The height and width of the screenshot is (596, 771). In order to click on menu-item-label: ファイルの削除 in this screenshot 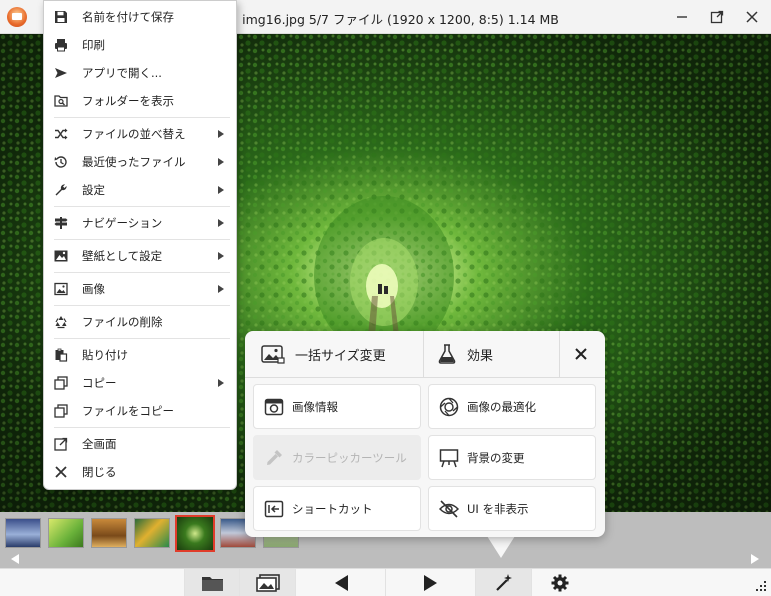, I will do `click(122, 322)`.